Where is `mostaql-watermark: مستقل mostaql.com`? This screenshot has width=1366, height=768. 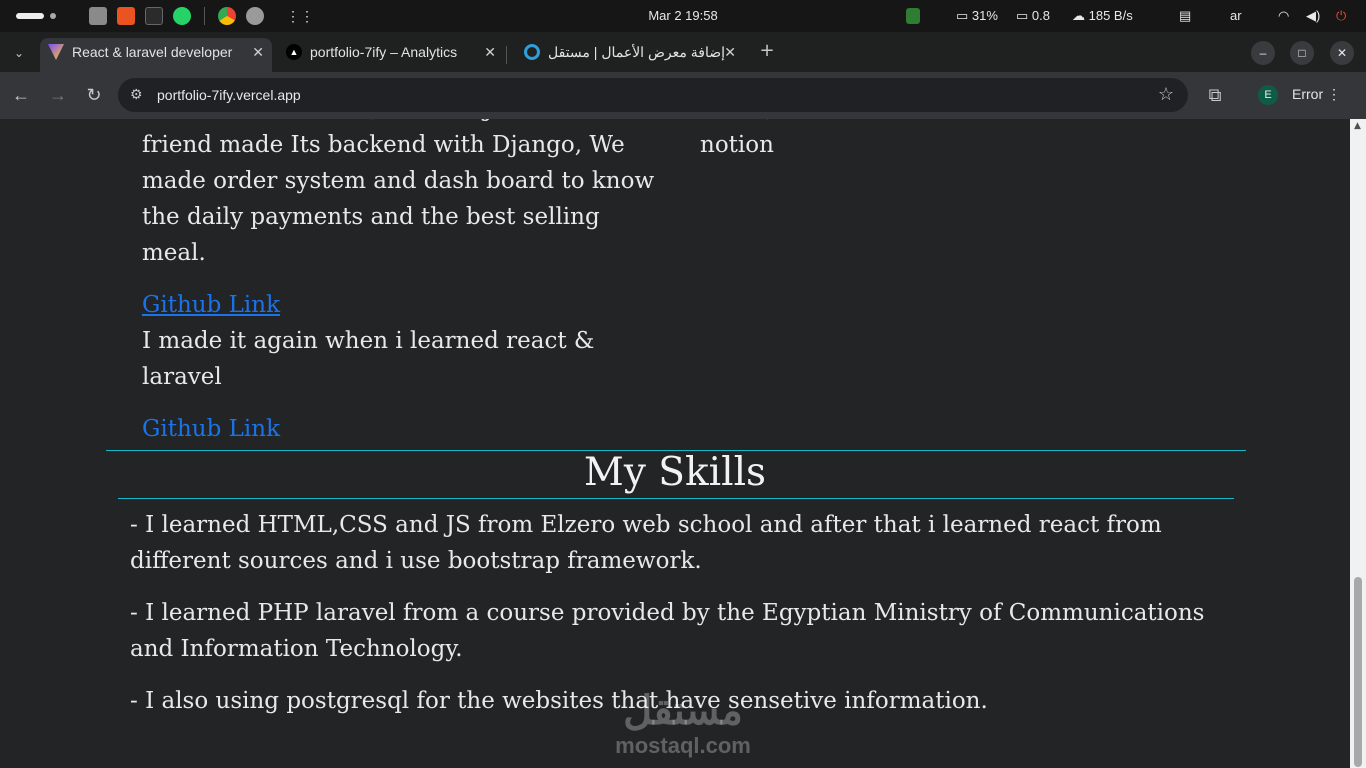 mostaql-watermark: مستقل mostaql.com is located at coordinates (683, 723).